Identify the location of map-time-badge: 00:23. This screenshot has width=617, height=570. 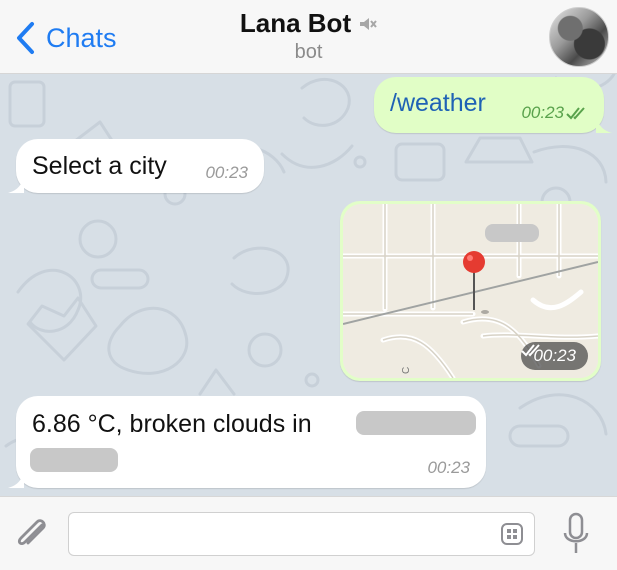
(554, 356).